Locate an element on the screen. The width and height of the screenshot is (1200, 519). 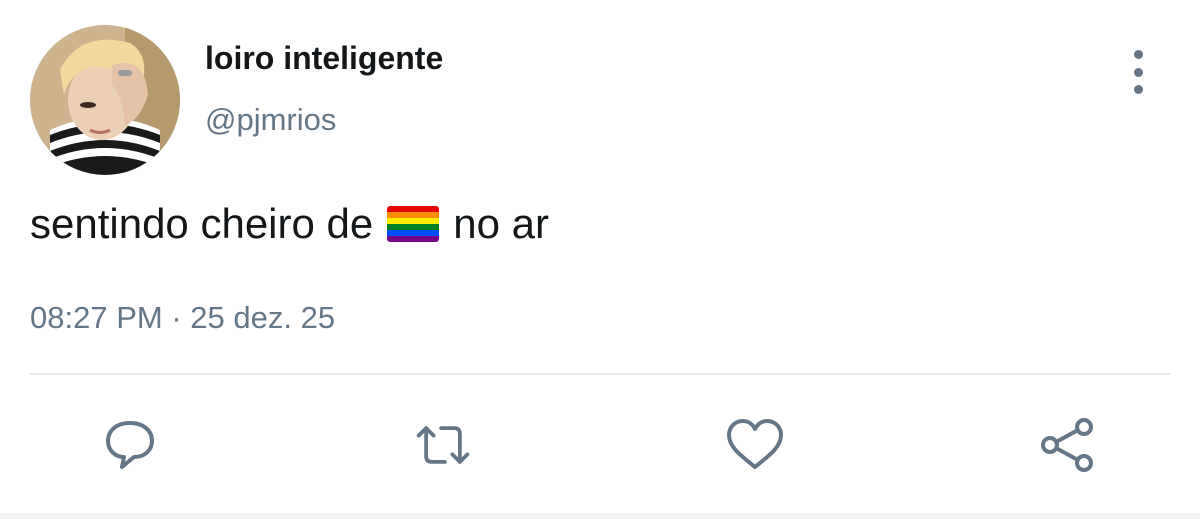
retweet-button is located at coordinates (443, 445).